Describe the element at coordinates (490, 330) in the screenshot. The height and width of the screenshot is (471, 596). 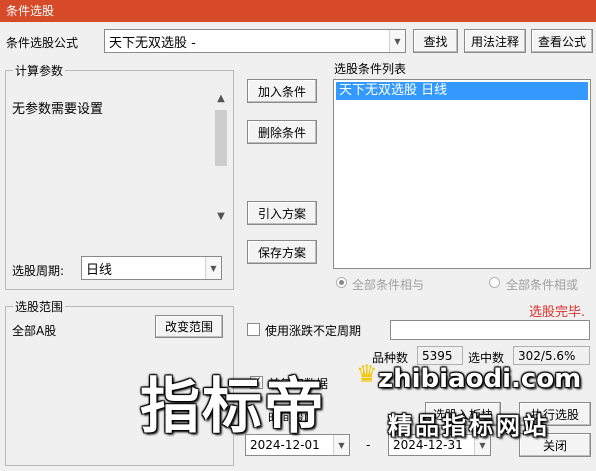
I see `use-period-input` at that location.